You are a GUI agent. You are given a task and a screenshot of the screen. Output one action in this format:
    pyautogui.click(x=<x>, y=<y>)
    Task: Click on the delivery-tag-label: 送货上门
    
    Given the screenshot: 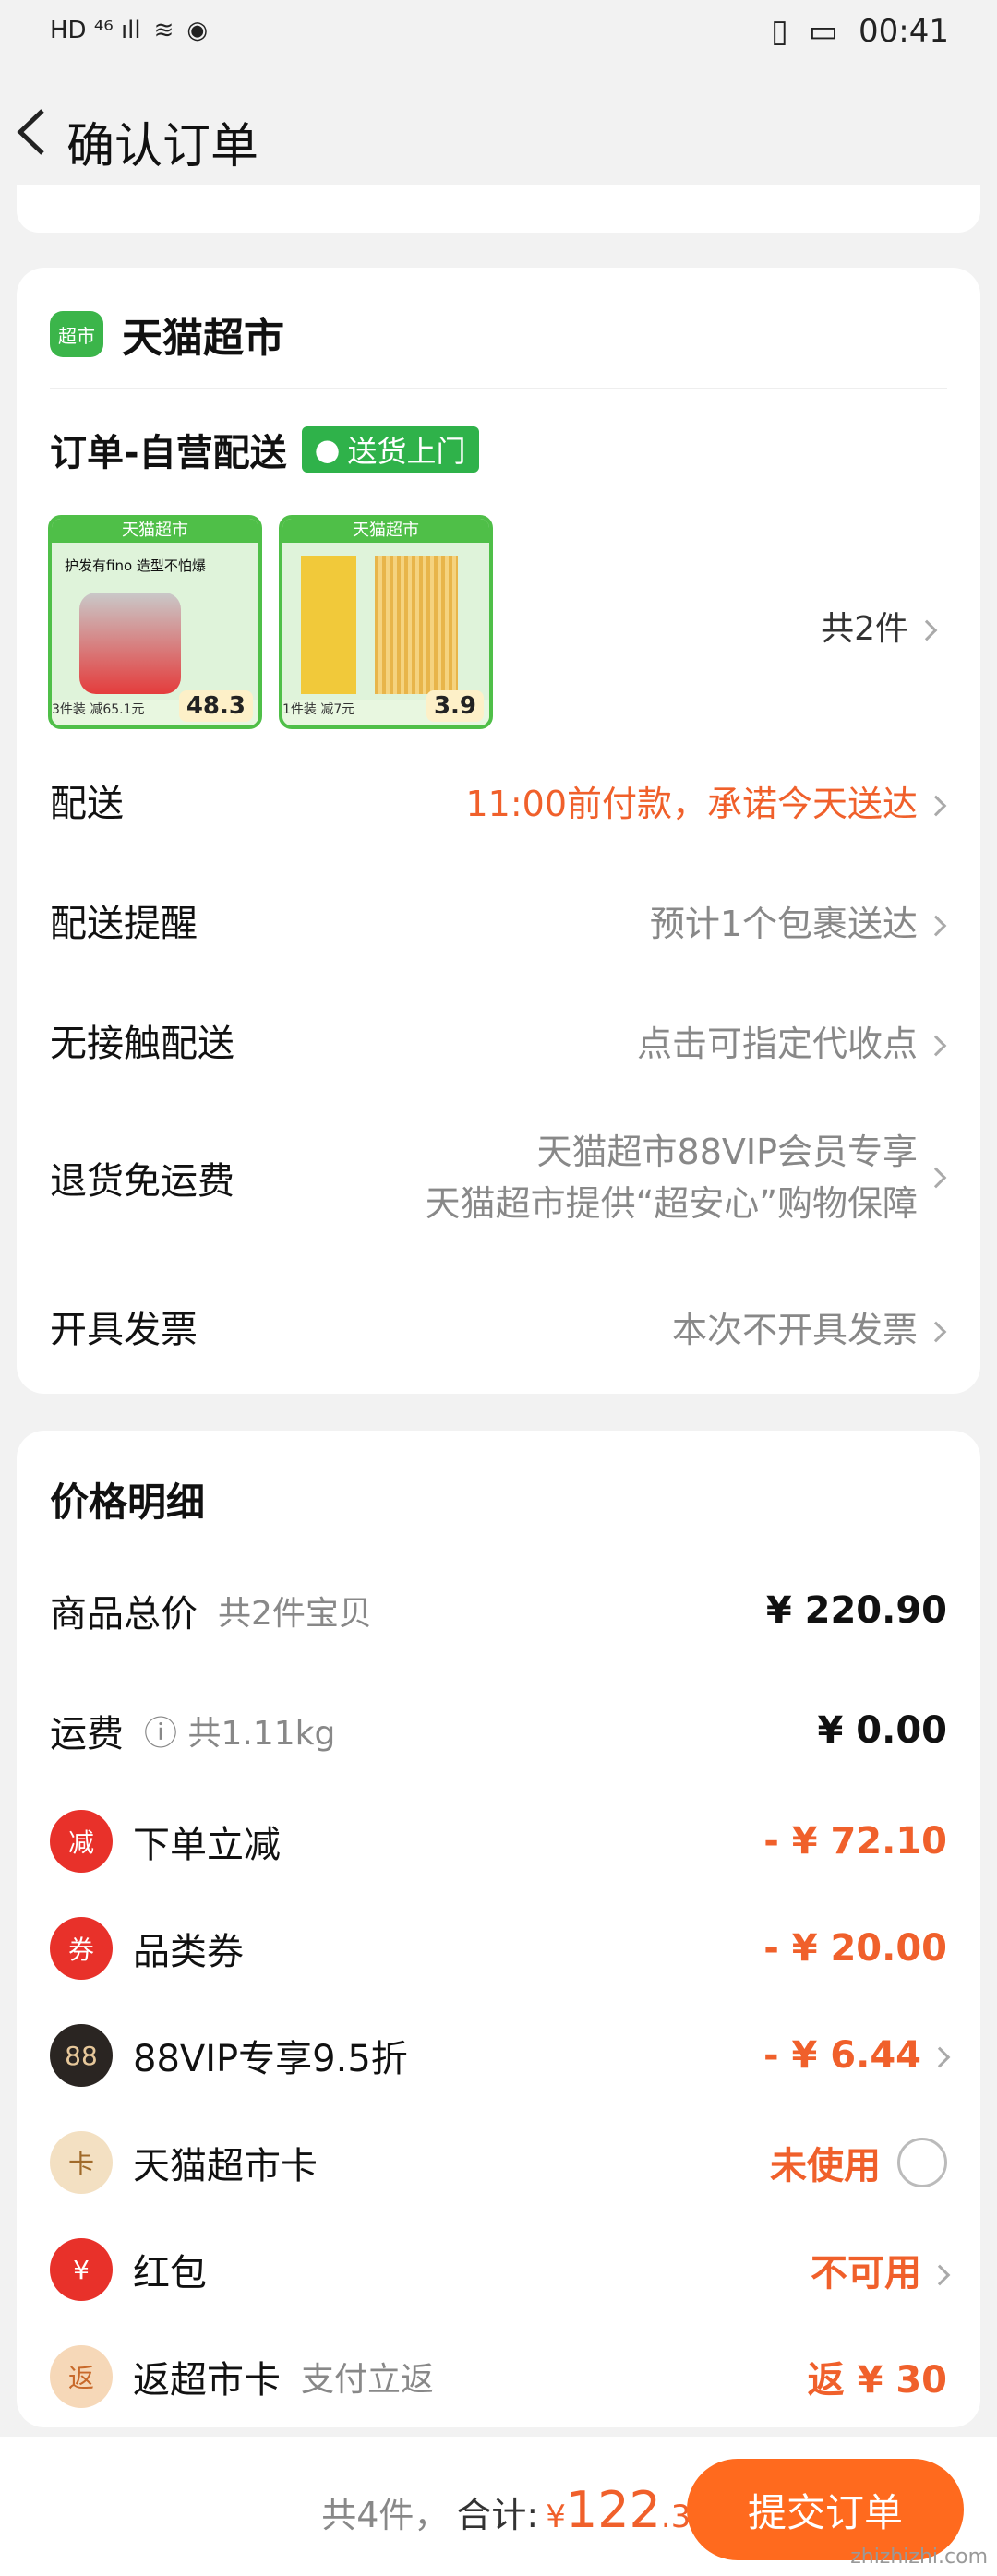 What is the action you would take?
    pyautogui.click(x=407, y=452)
    